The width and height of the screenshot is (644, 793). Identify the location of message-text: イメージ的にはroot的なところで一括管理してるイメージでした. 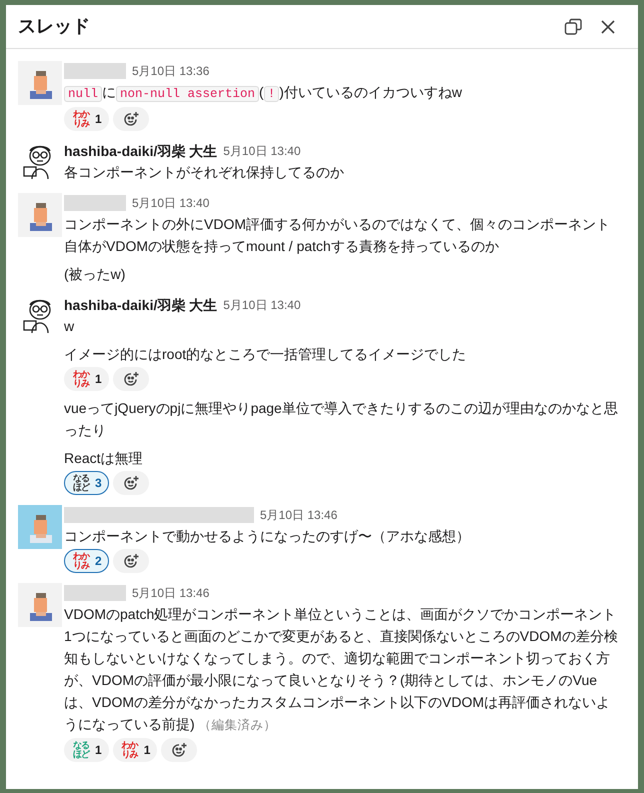
(266, 354).